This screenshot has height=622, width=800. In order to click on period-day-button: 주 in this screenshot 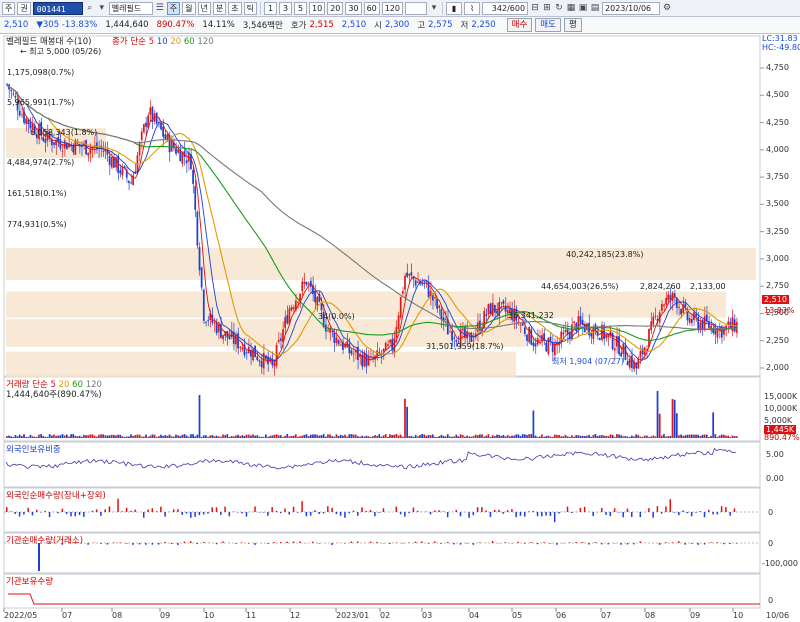, I will do `click(173, 8)`.